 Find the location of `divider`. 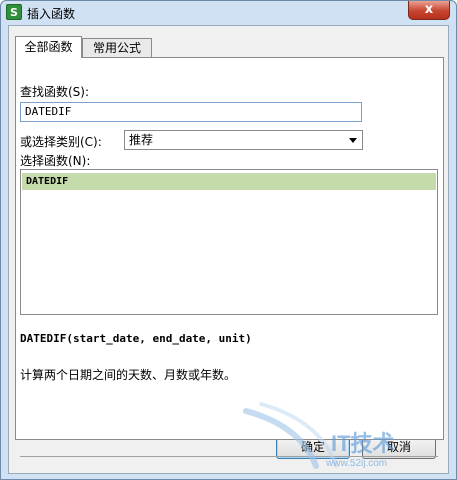

divider is located at coordinates (229, 456).